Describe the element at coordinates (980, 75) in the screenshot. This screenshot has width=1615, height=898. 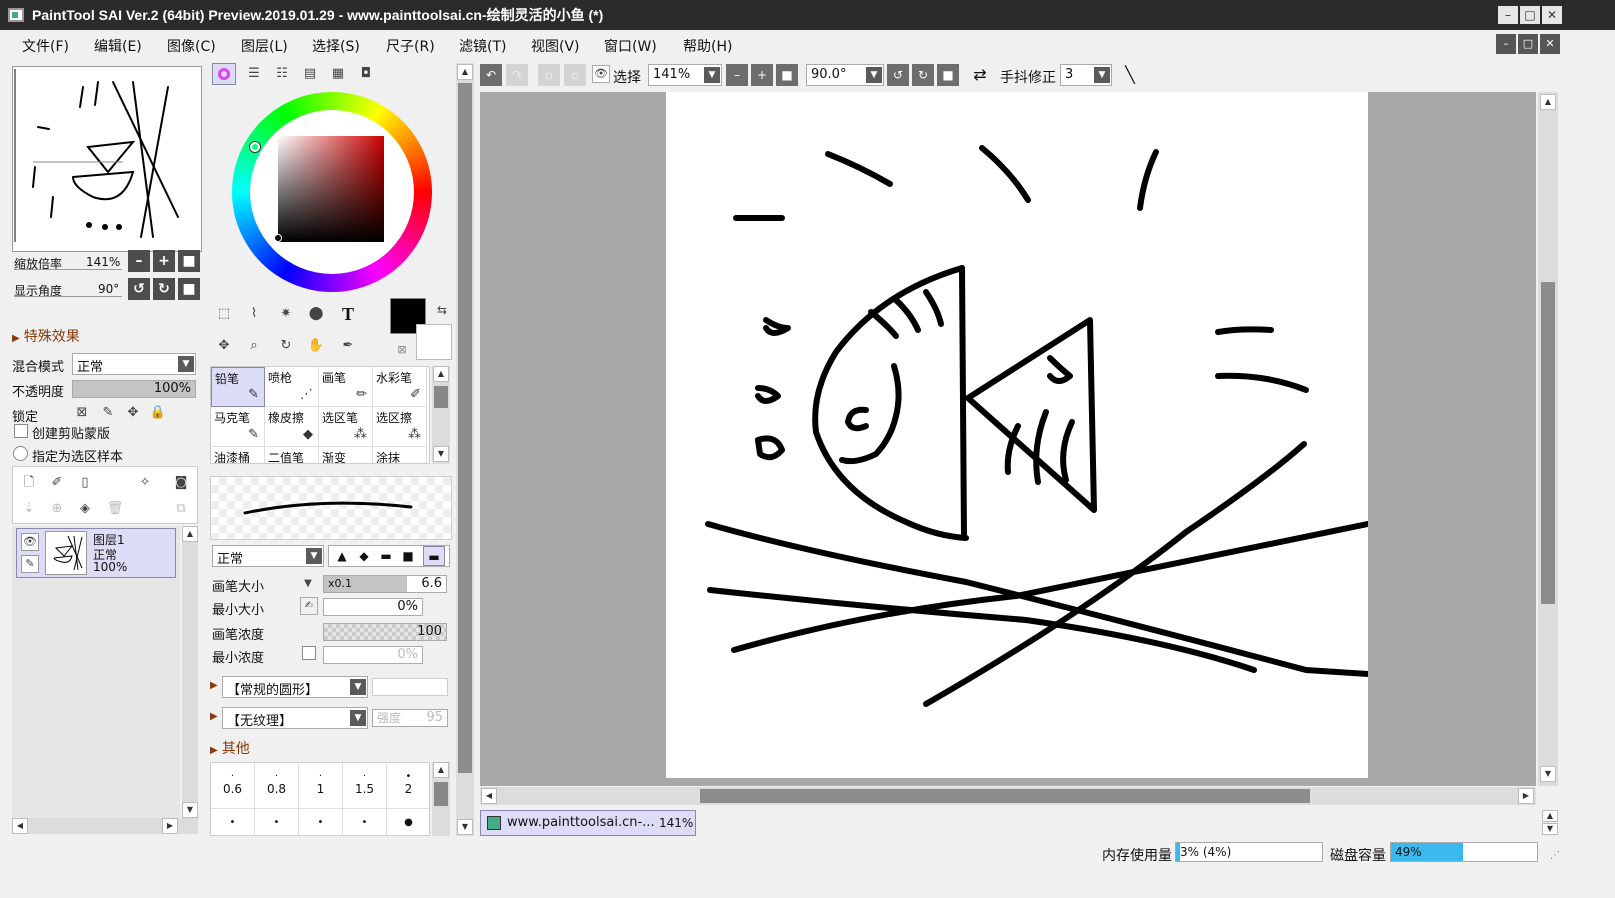
I see `flip-horizontal-icon: ⇄` at that location.